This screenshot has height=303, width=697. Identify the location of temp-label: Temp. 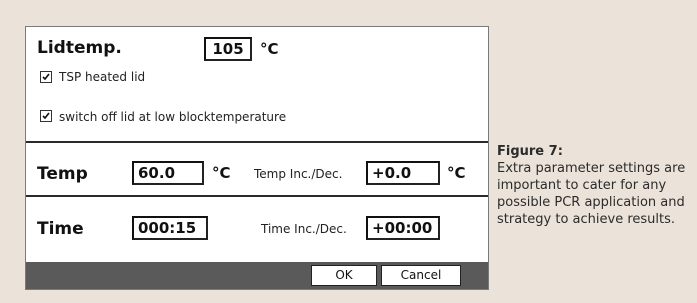
(62, 174).